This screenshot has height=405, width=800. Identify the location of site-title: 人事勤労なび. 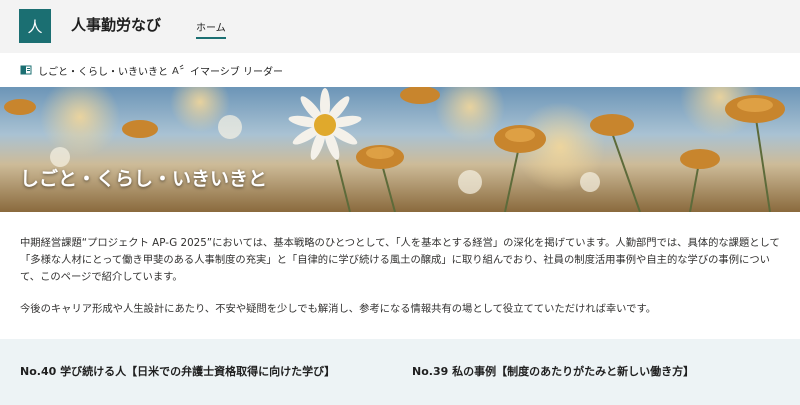
(116, 24).